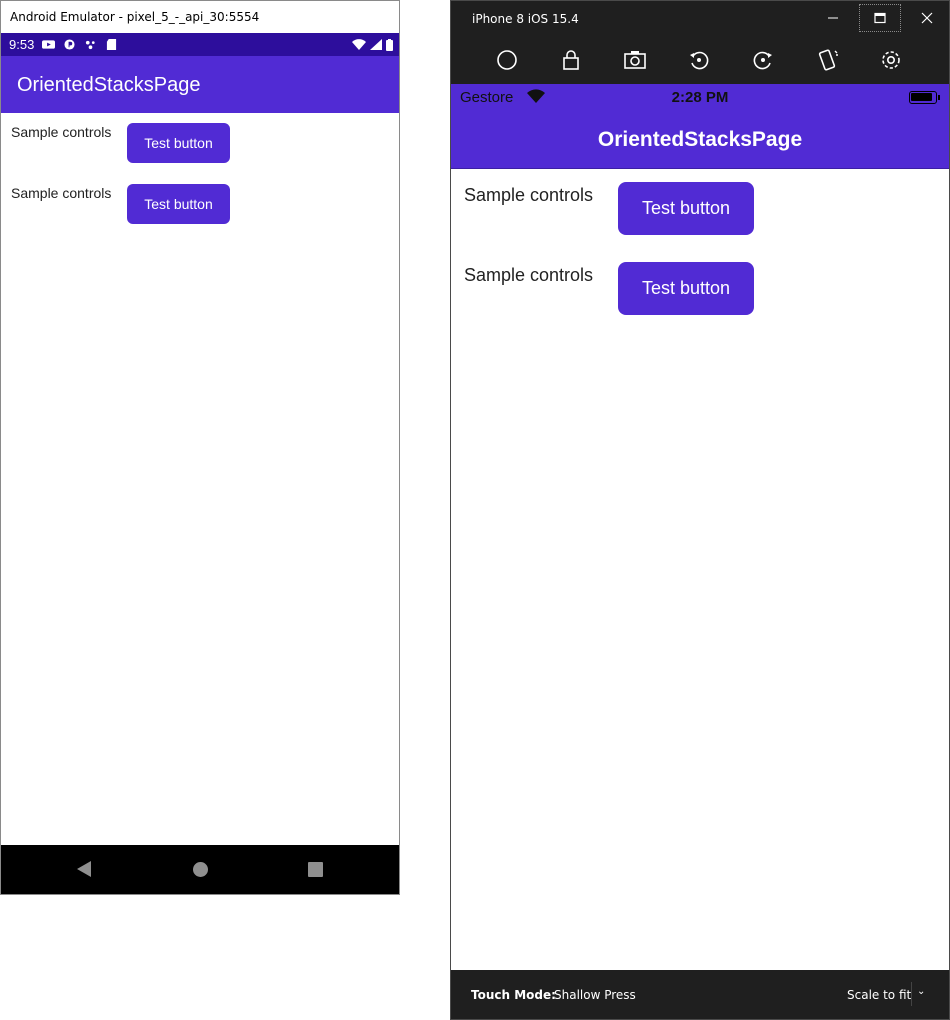 This screenshot has height=1020, width=950. What do you see at coordinates (315, 869) in the screenshot?
I see `recents-icon` at bounding box center [315, 869].